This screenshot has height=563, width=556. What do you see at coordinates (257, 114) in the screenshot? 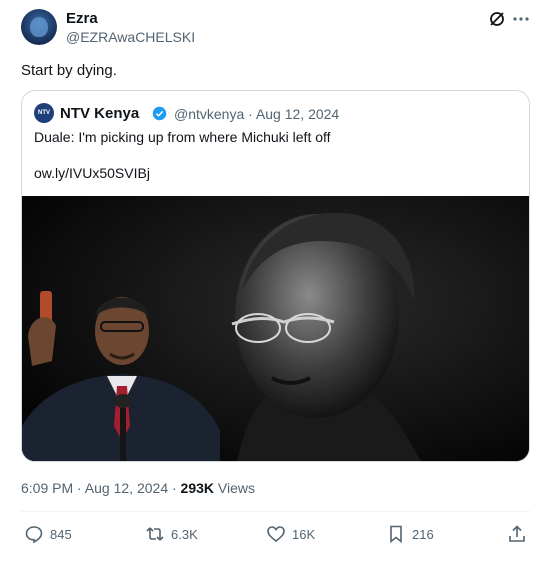
I see `quoted-handle-date: @ntvkenya · Aug 12, 2024` at bounding box center [257, 114].